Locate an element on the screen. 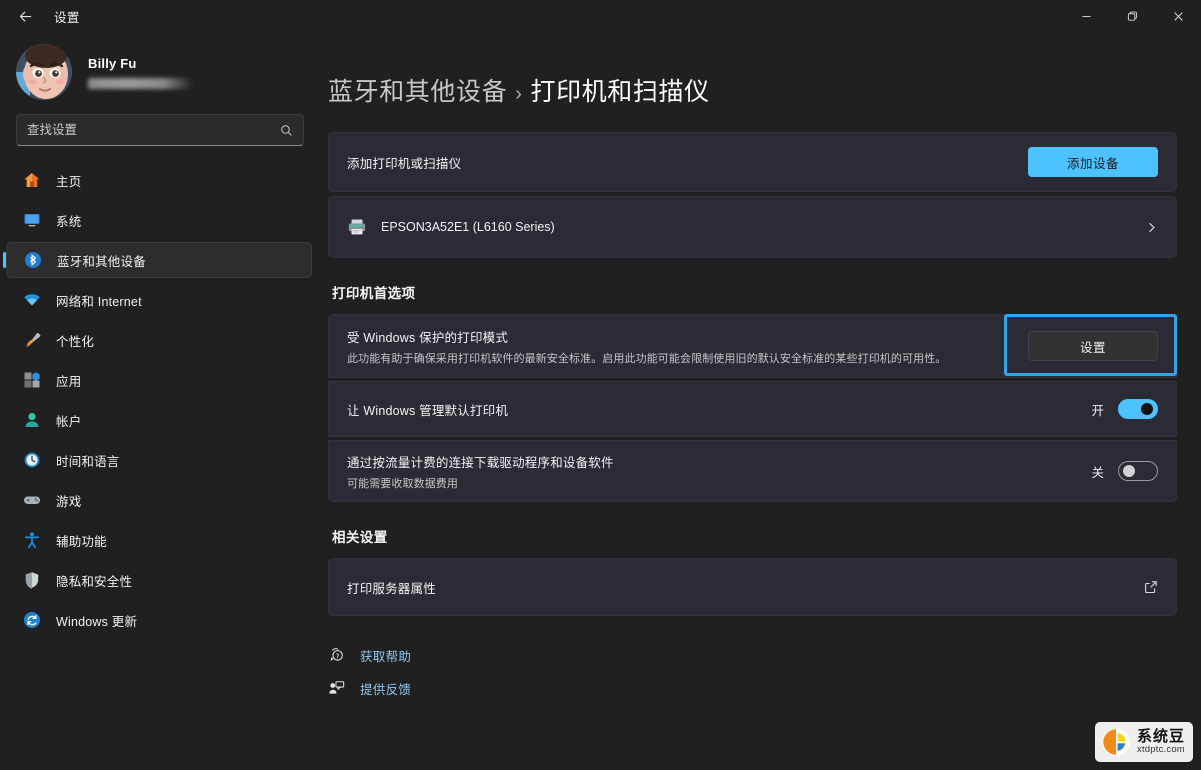 The image size is (1201, 770). sidebar-item-system: 系统 is located at coordinates (159, 220).